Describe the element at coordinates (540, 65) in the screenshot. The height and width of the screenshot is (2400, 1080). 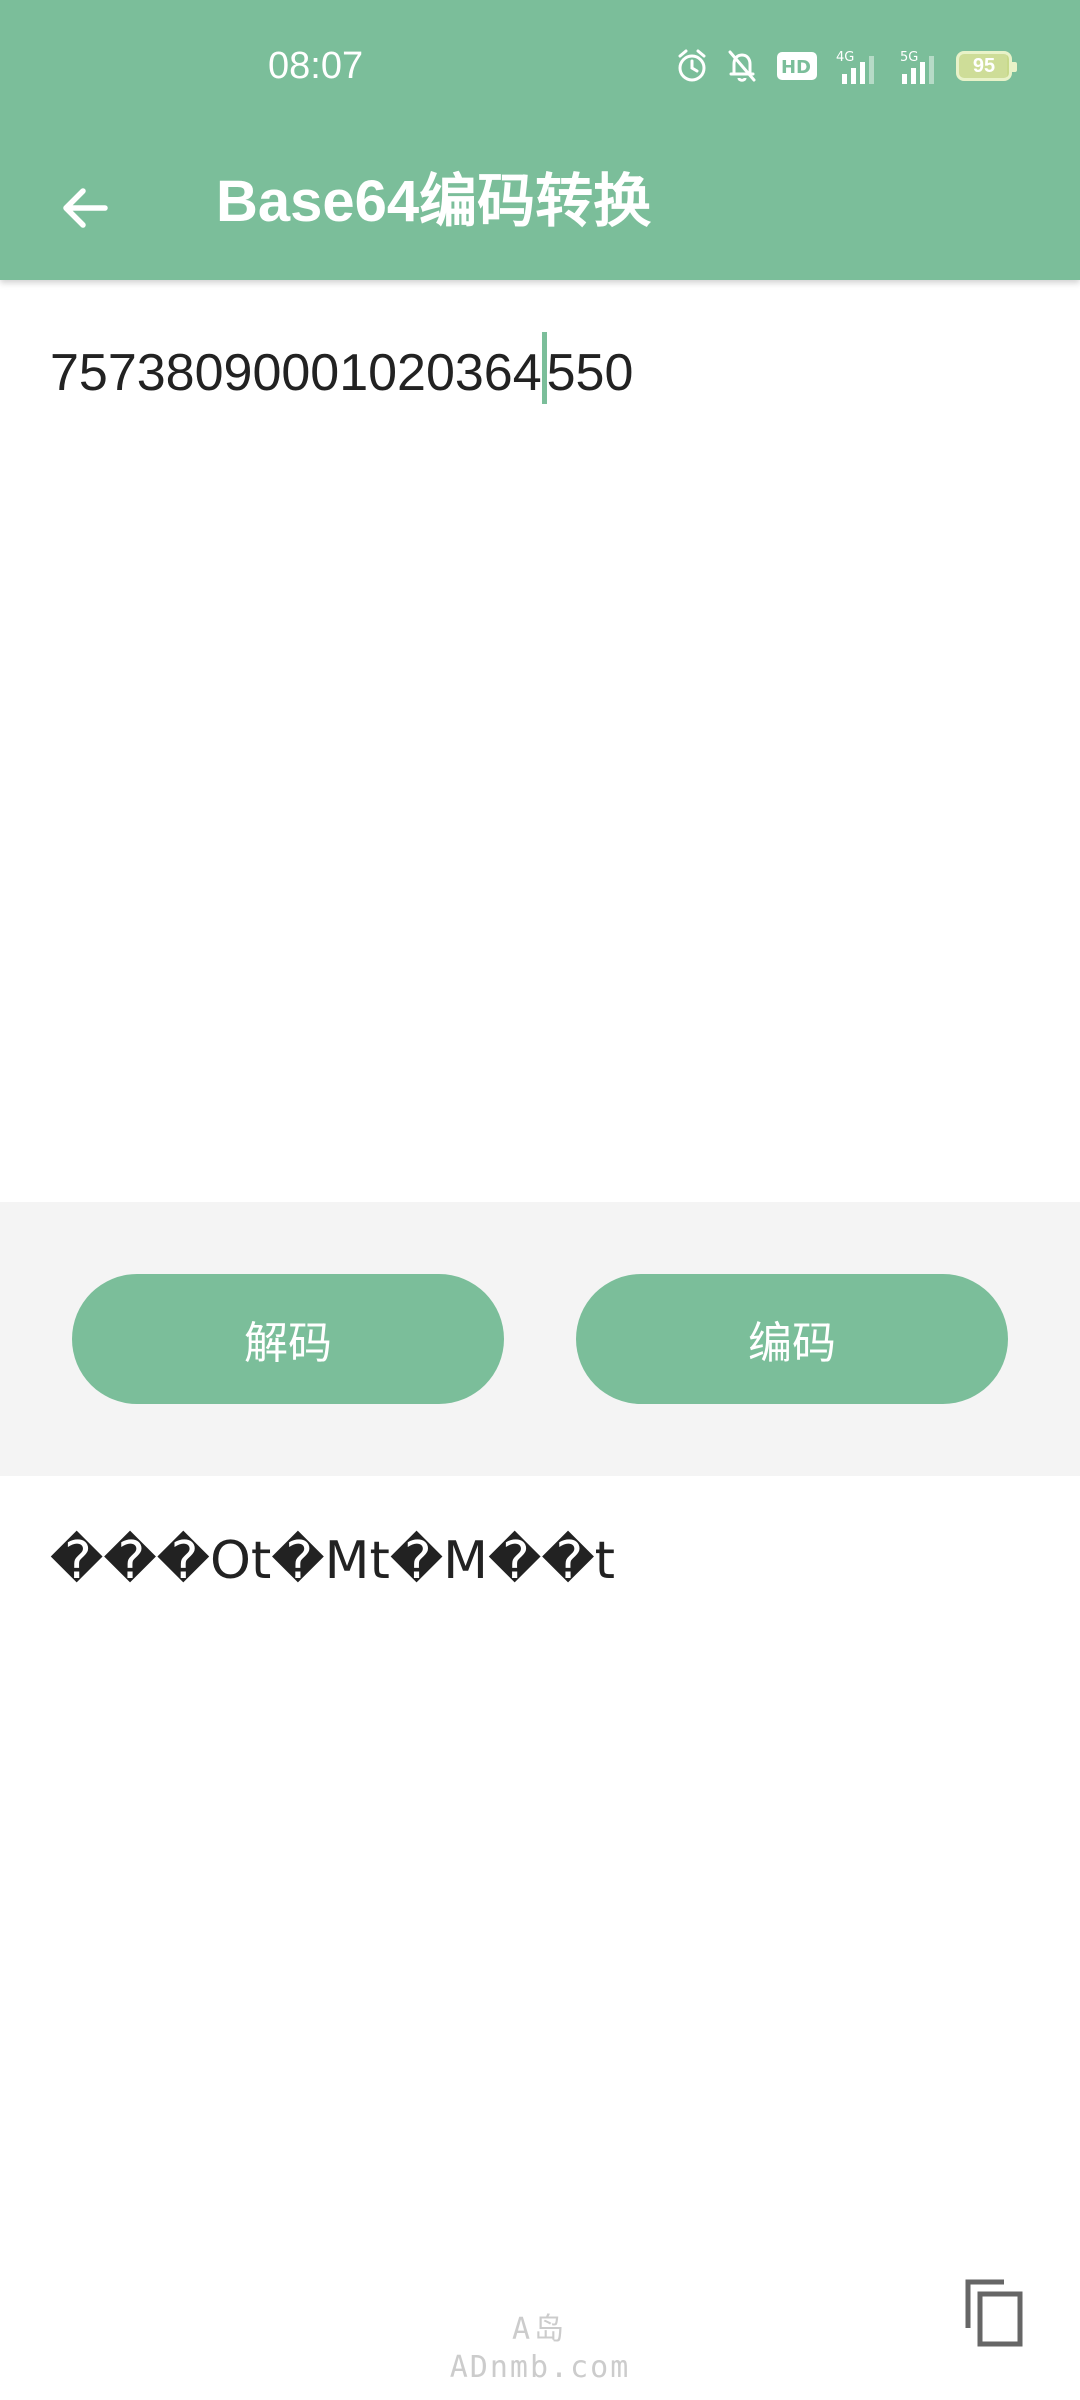
I see `status-bar: 08:07 HD 4G 5G 95` at that location.